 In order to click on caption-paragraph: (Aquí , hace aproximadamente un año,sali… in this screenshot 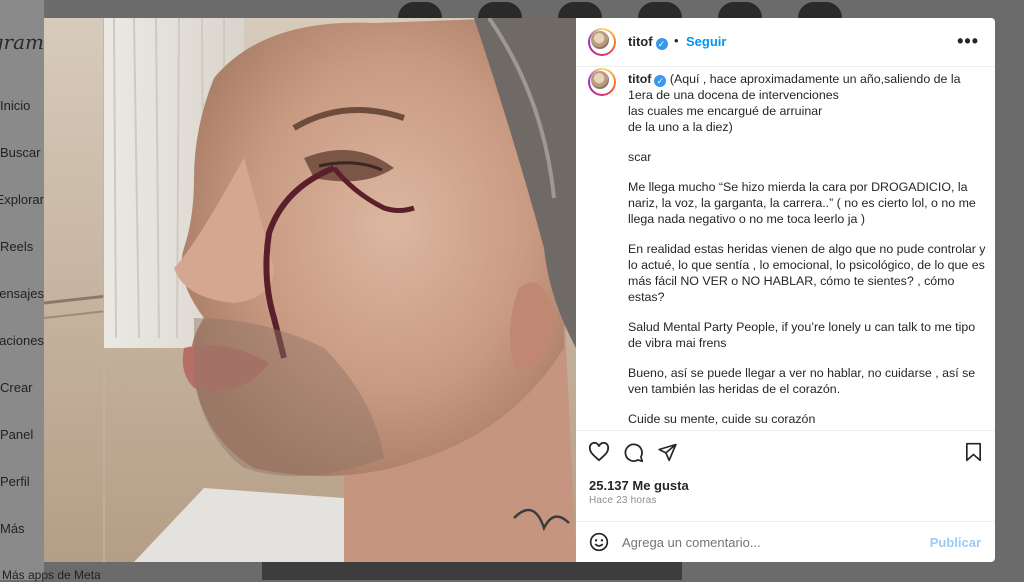, I will do `click(794, 103)`.